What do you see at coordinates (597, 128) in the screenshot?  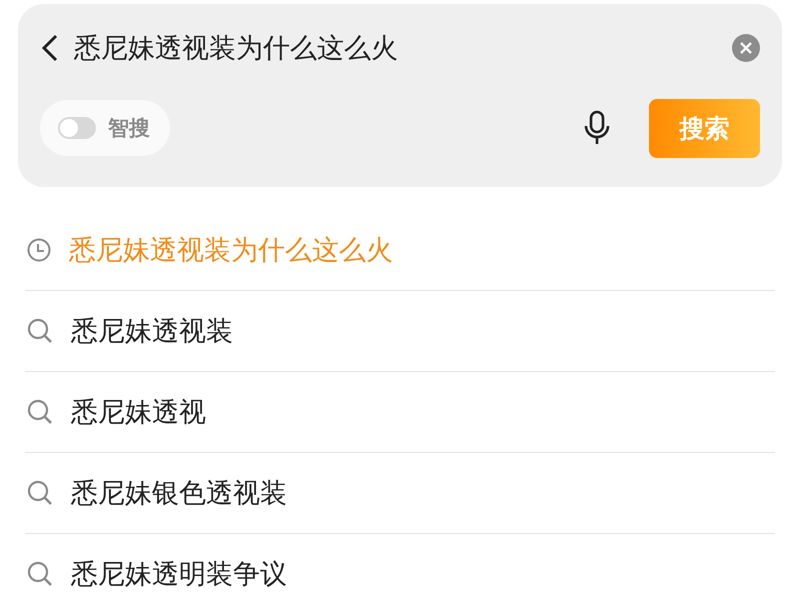 I see `microphone-icon` at bounding box center [597, 128].